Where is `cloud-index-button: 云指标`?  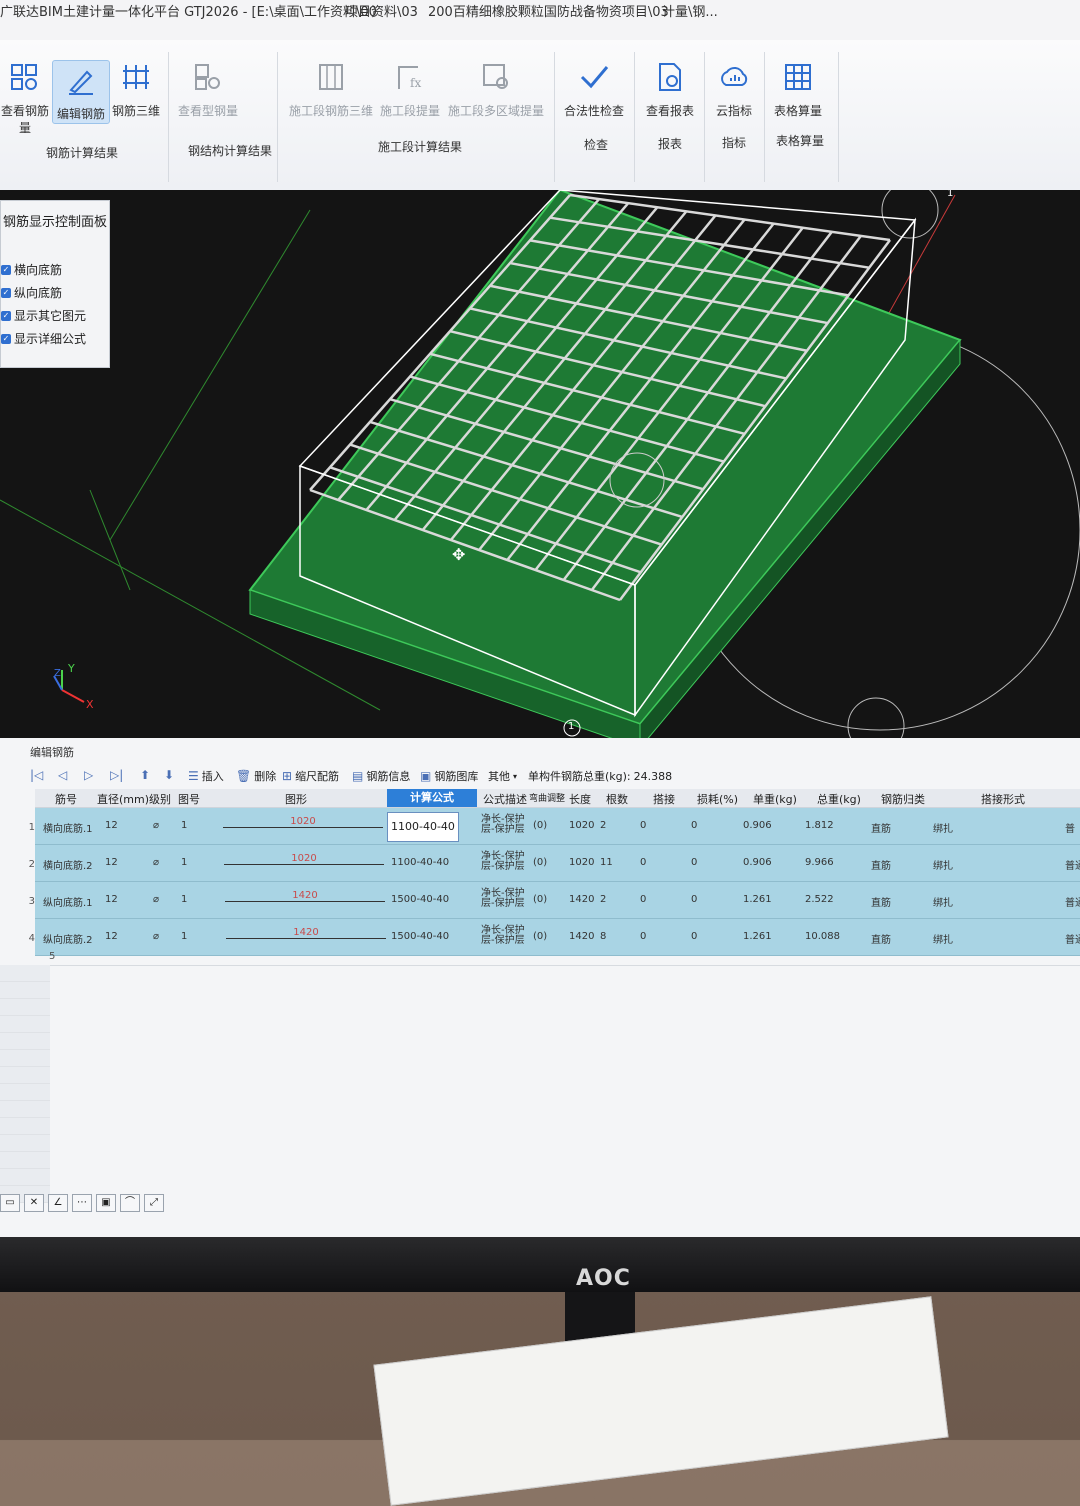
cloud-index-button: 云指标 is located at coordinates (734, 88).